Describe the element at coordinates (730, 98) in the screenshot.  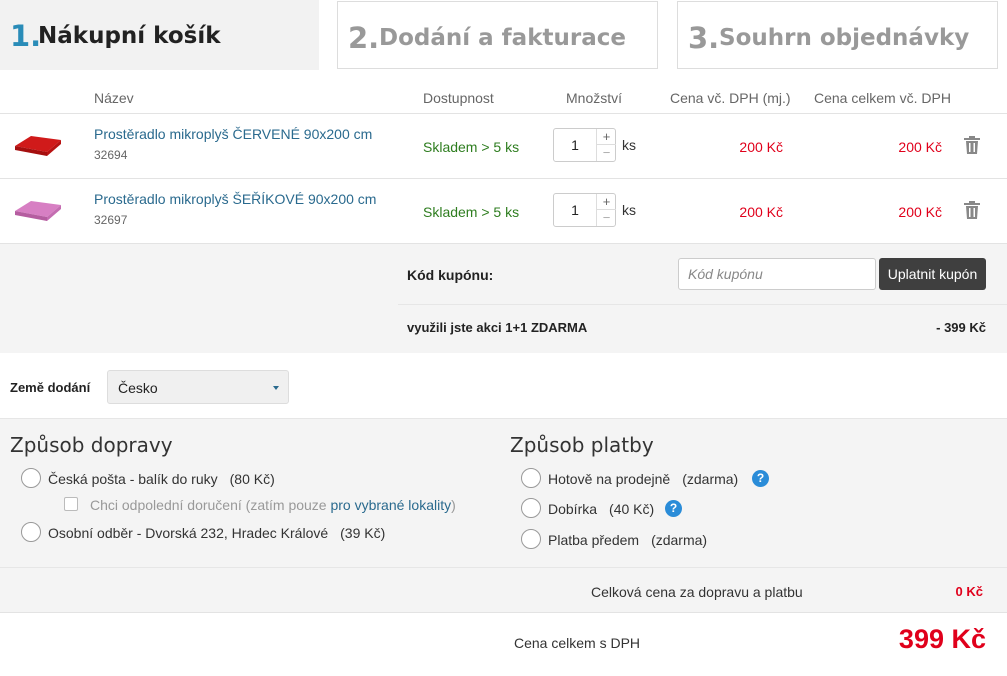
I see `column-header-unit-price: Cena vč. DPH (mj.)` at that location.